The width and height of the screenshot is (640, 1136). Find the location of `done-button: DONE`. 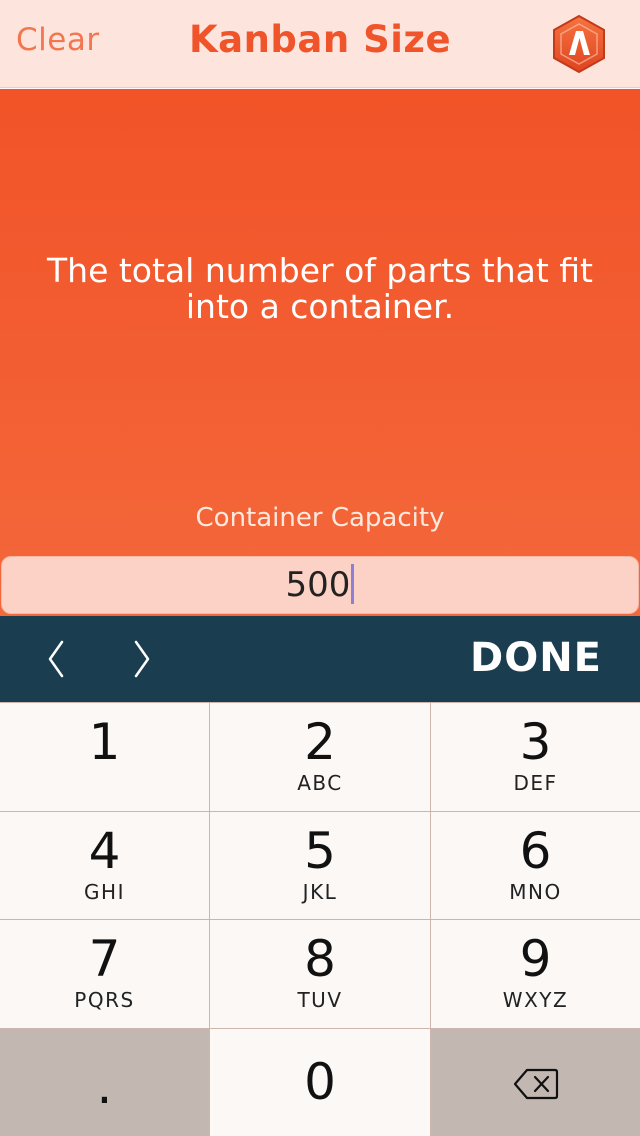

done-button: DONE is located at coordinates (536, 658).